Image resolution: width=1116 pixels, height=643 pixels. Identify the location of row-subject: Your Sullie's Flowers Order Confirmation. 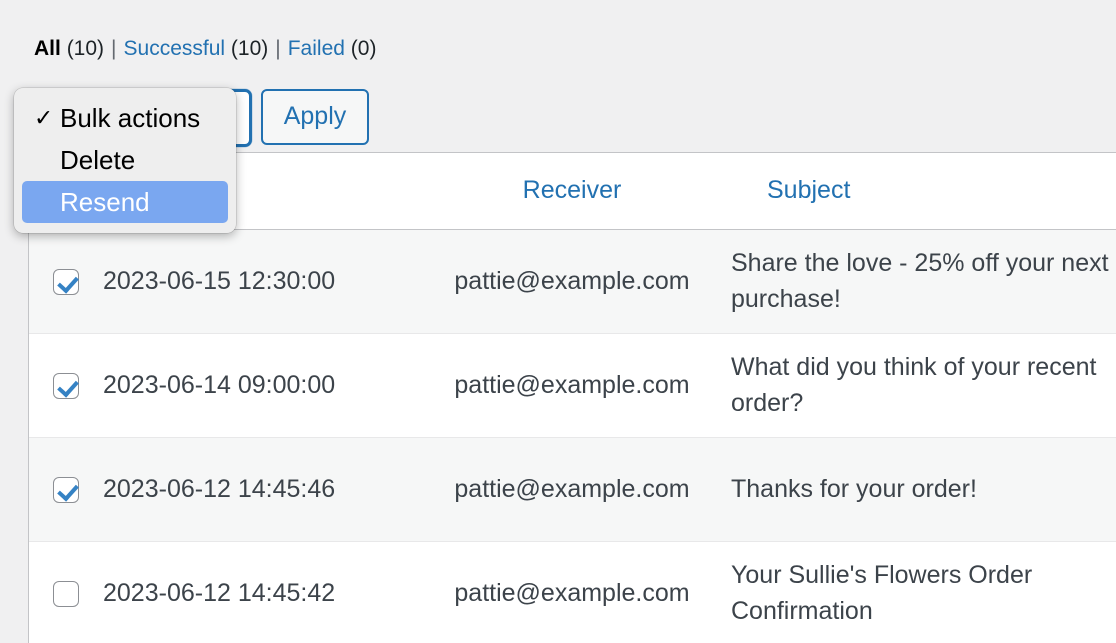
(923, 592).